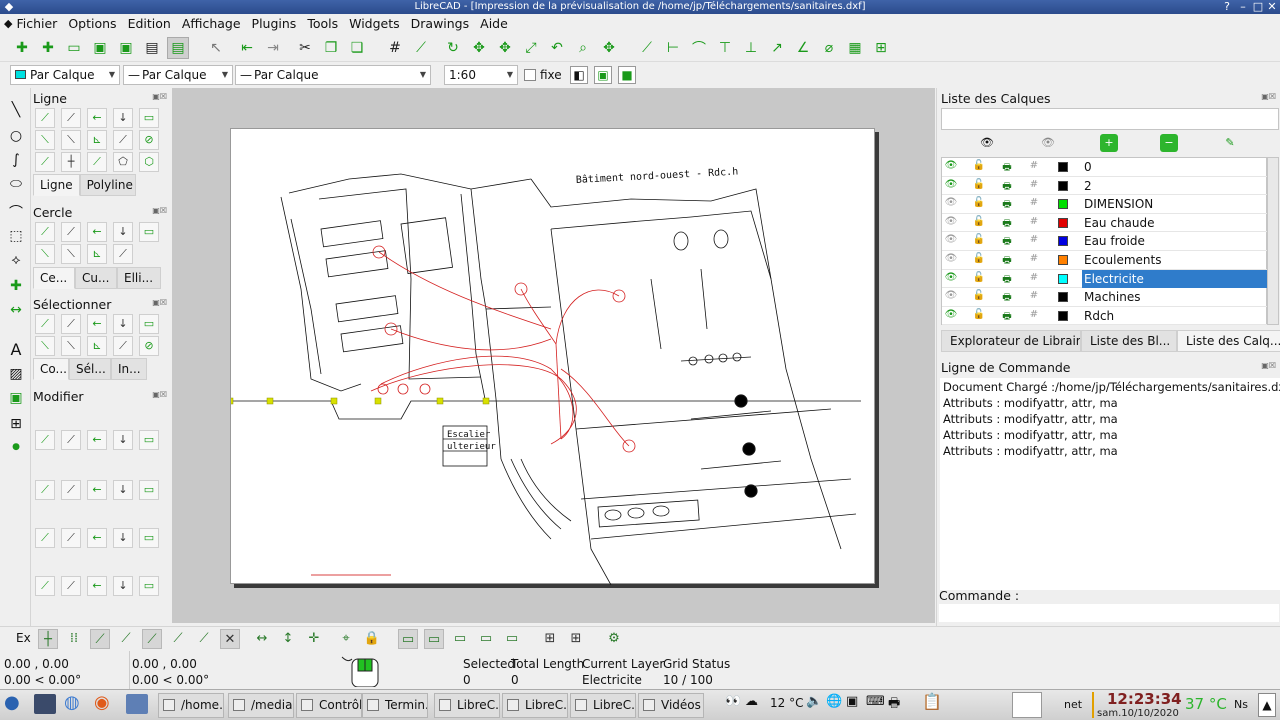 The height and width of the screenshot is (720, 1280). What do you see at coordinates (126, 639) in the screenshot?
I see `snap-onentity-icon: ⟋` at bounding box center [126, 639].